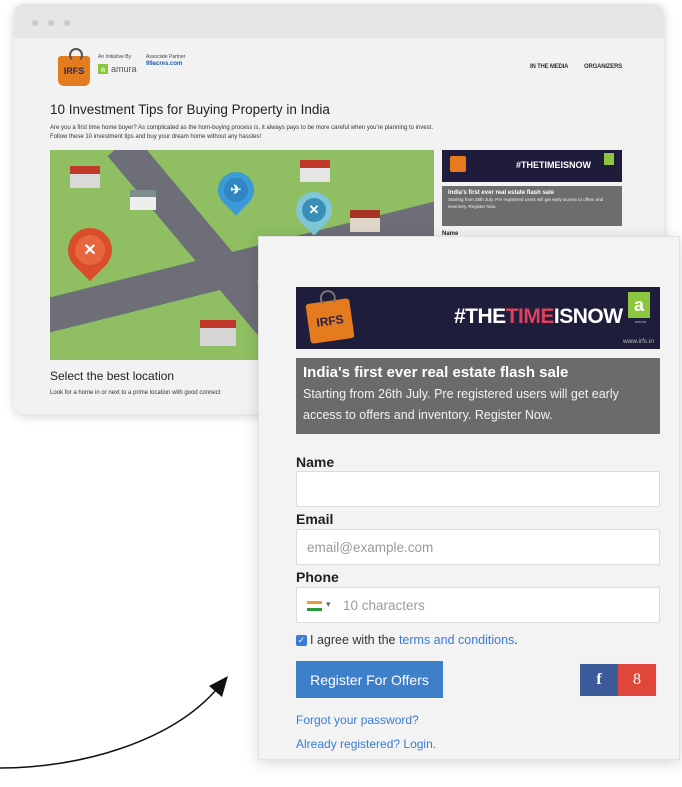 Image resolution: width=682 pixels, height=787 pixels. I want to click on forgot-password-link: Forgot your password?, so click(357, 720).